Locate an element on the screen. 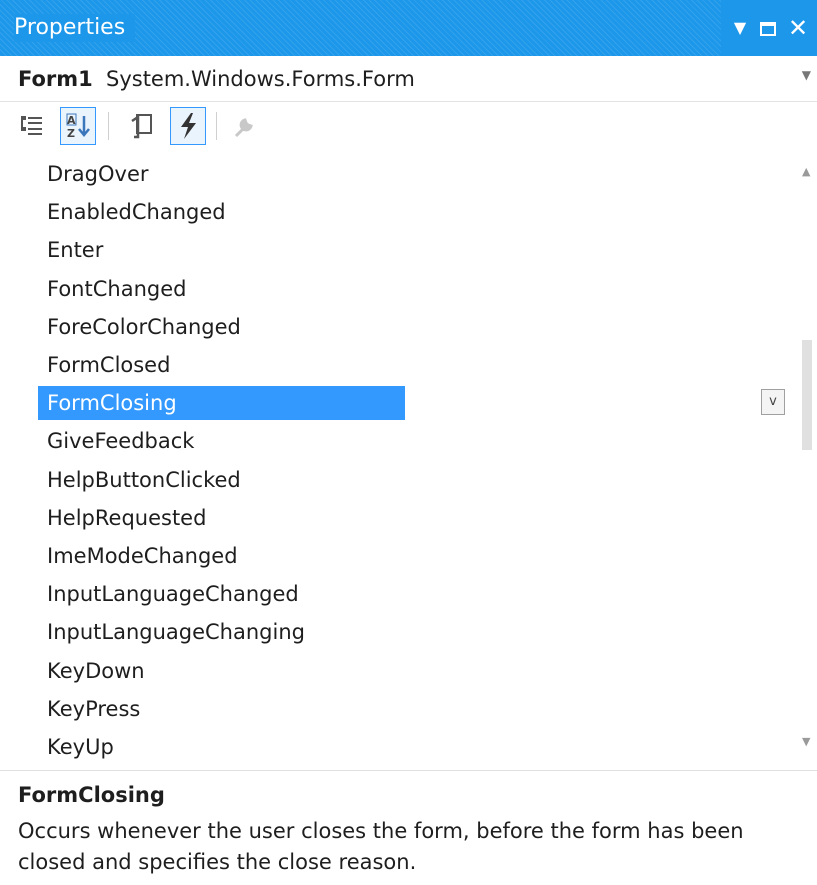 The image size is (817, 885). event-name: FormClosing is located at coordinates (112, 403).